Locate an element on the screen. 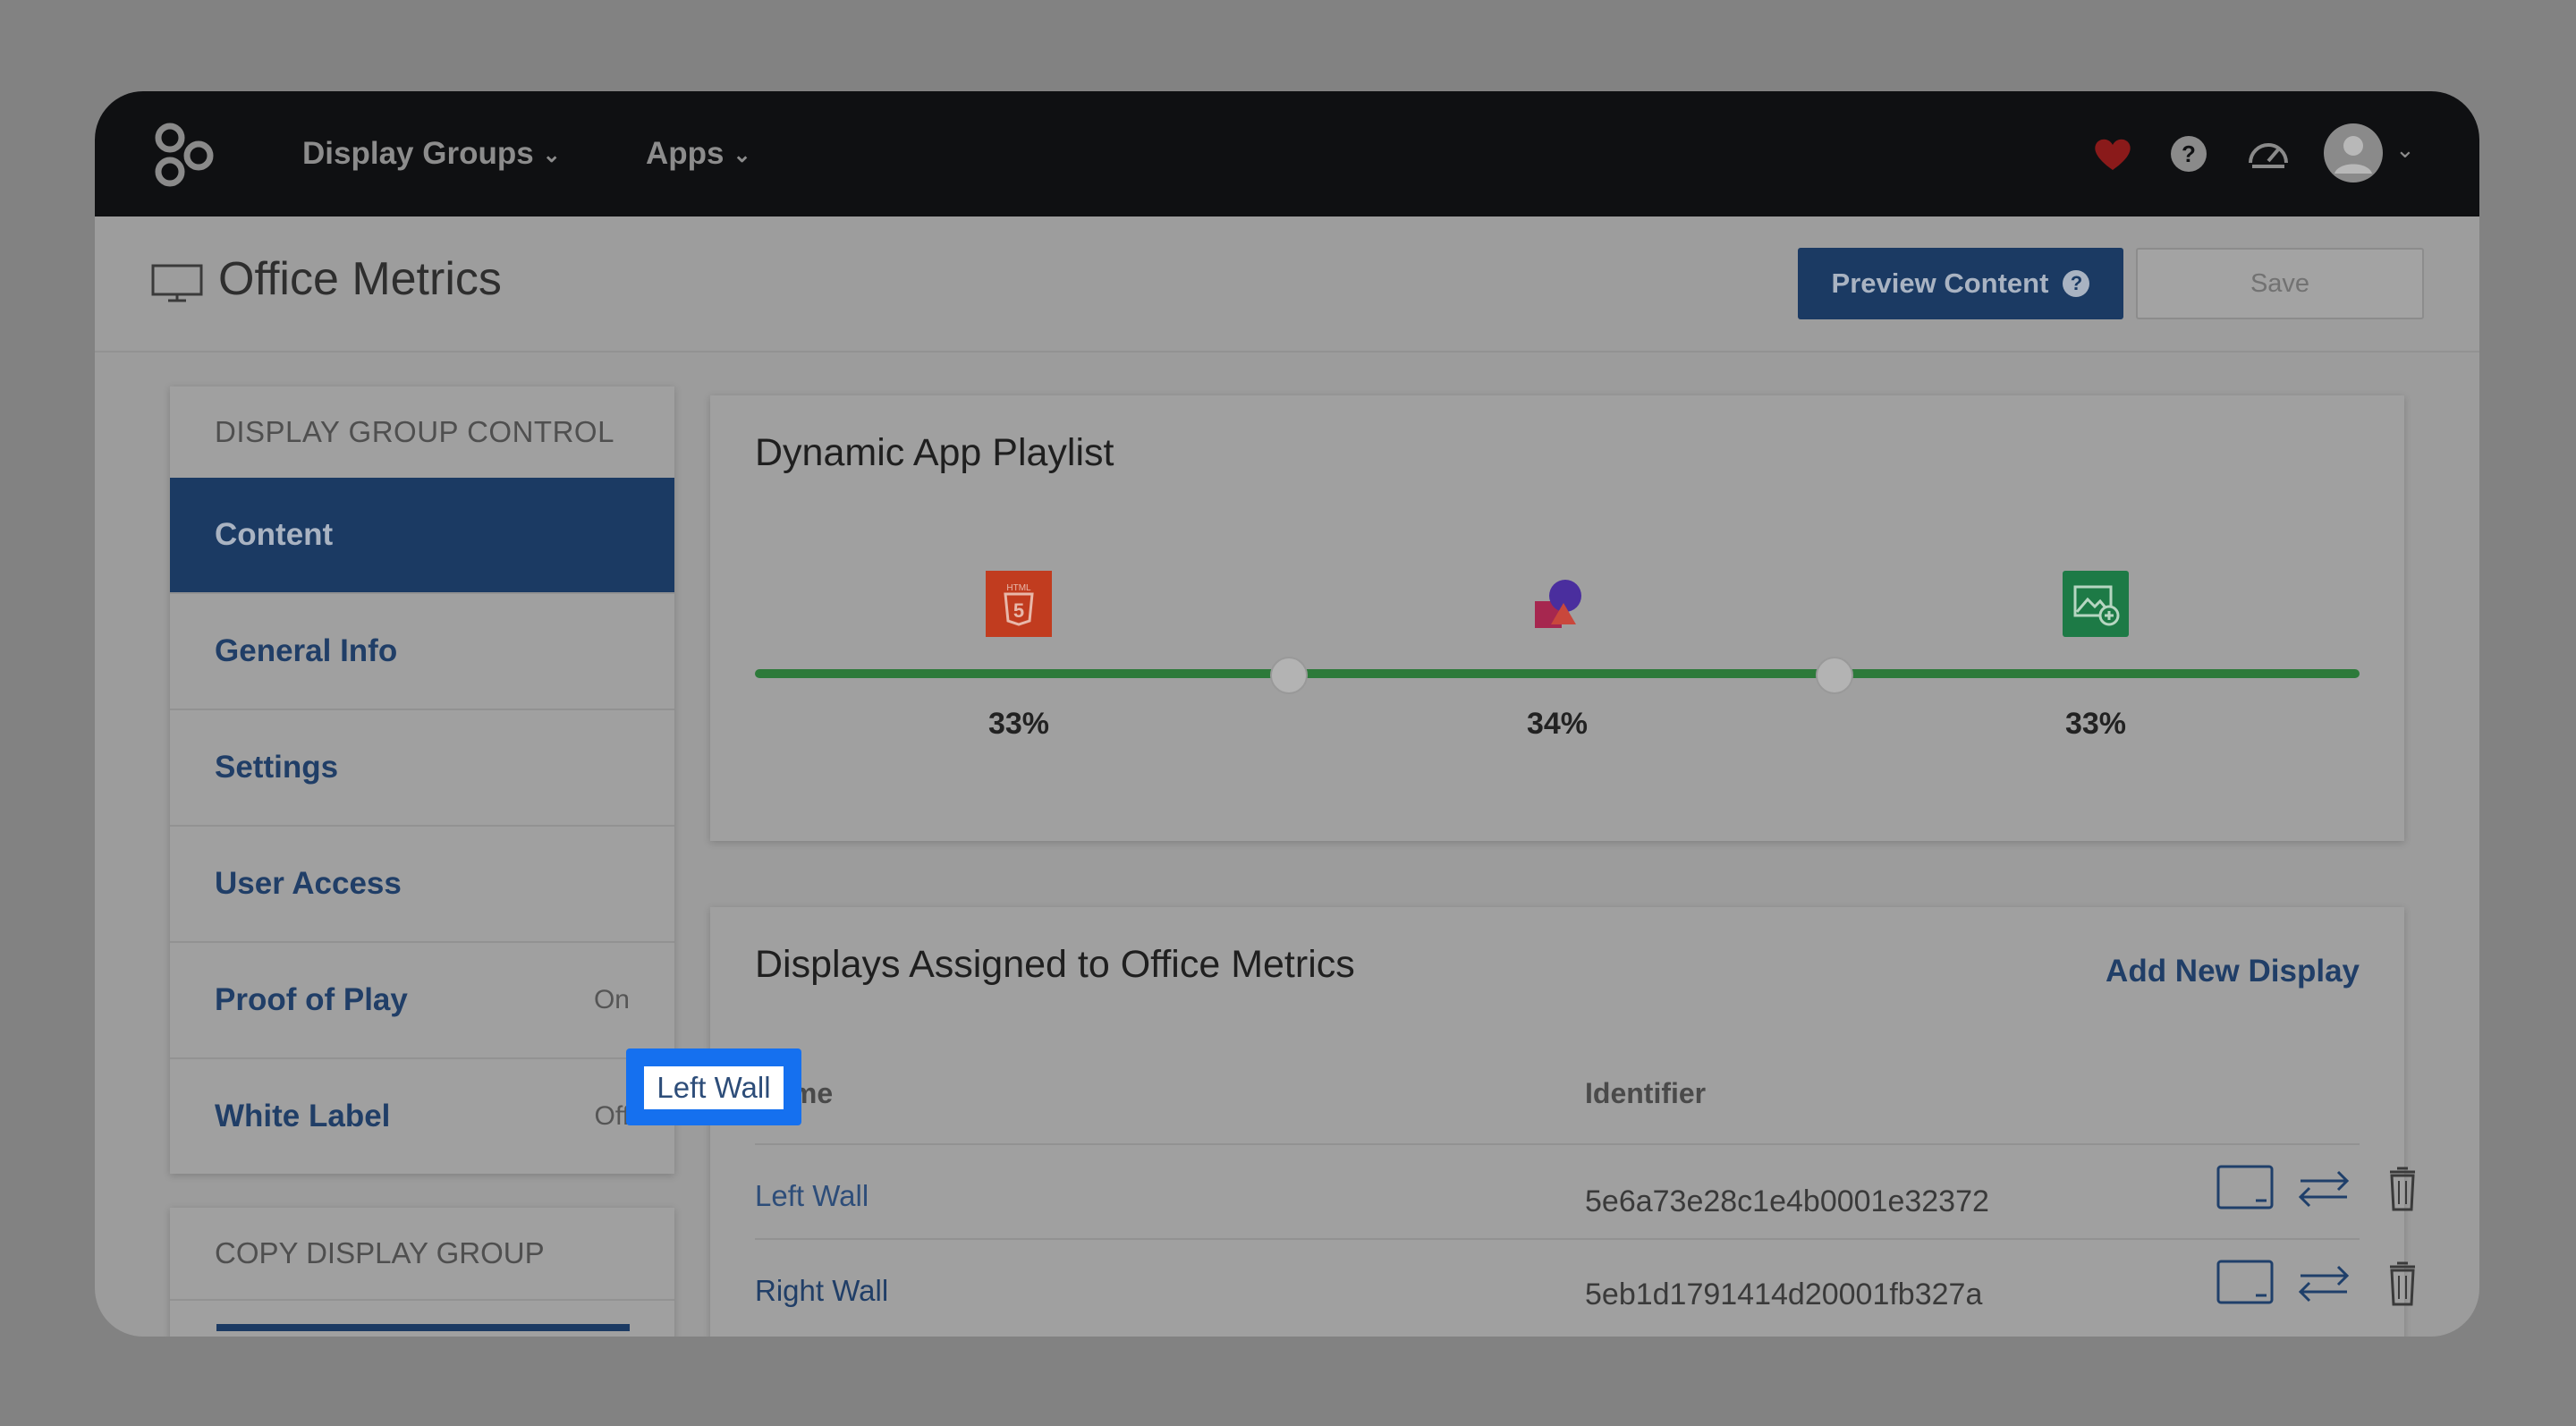 Image resolution: width=2576 pixels, height=1426 pixels. app-share-percent: 34% is located at coordinates (1557, 724).